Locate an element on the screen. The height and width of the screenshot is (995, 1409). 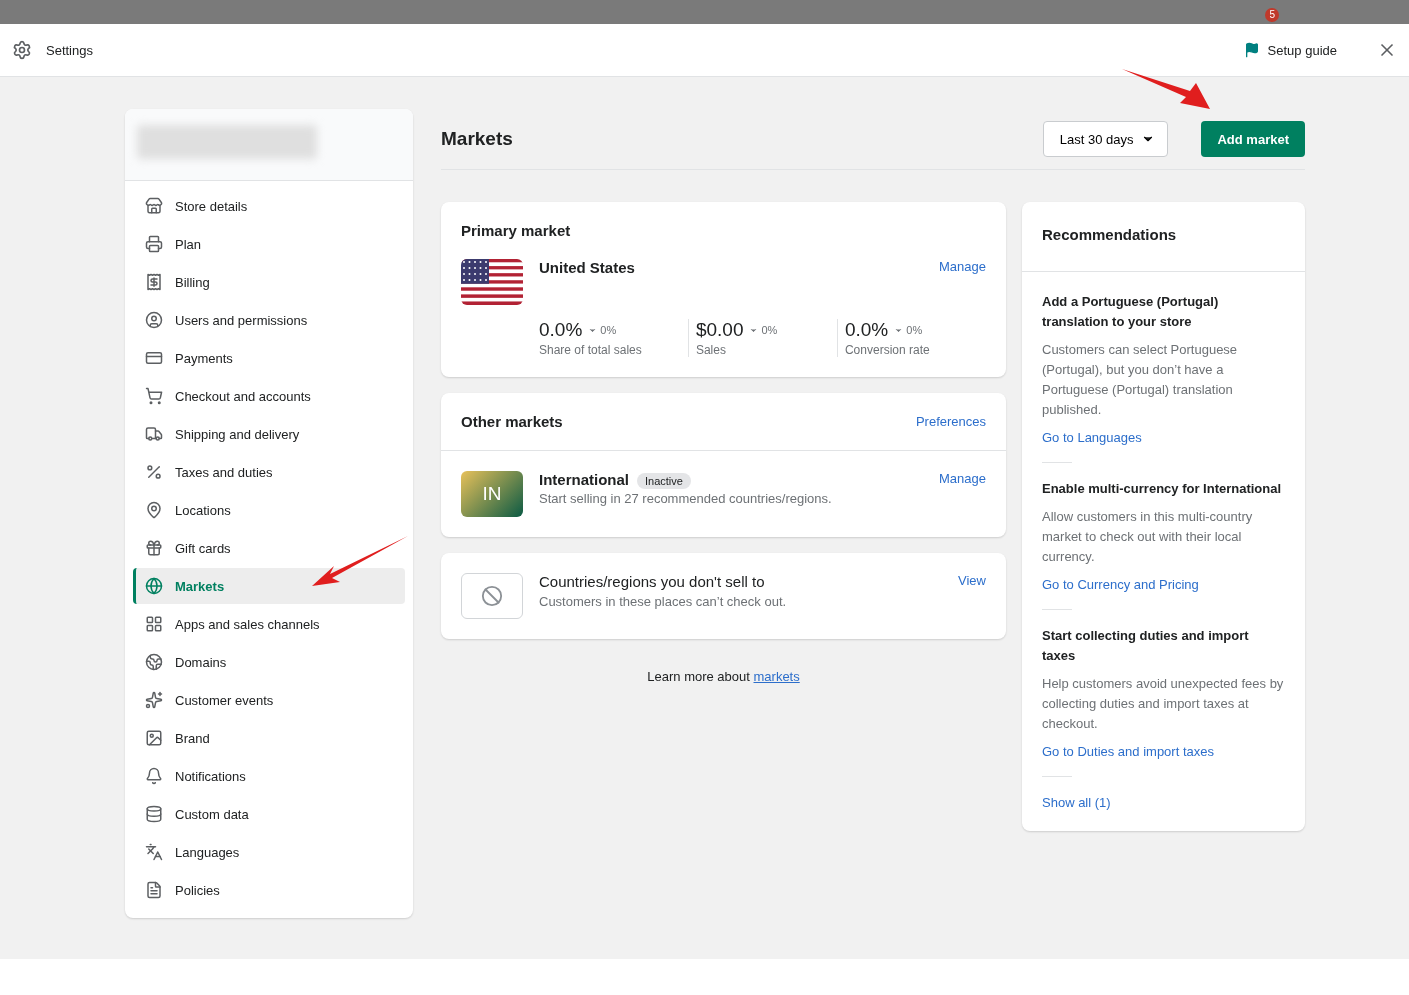
recommendation-text: Allow customers in this multi-country market to check out with their local currency. is located at coordinates (1148, 537).